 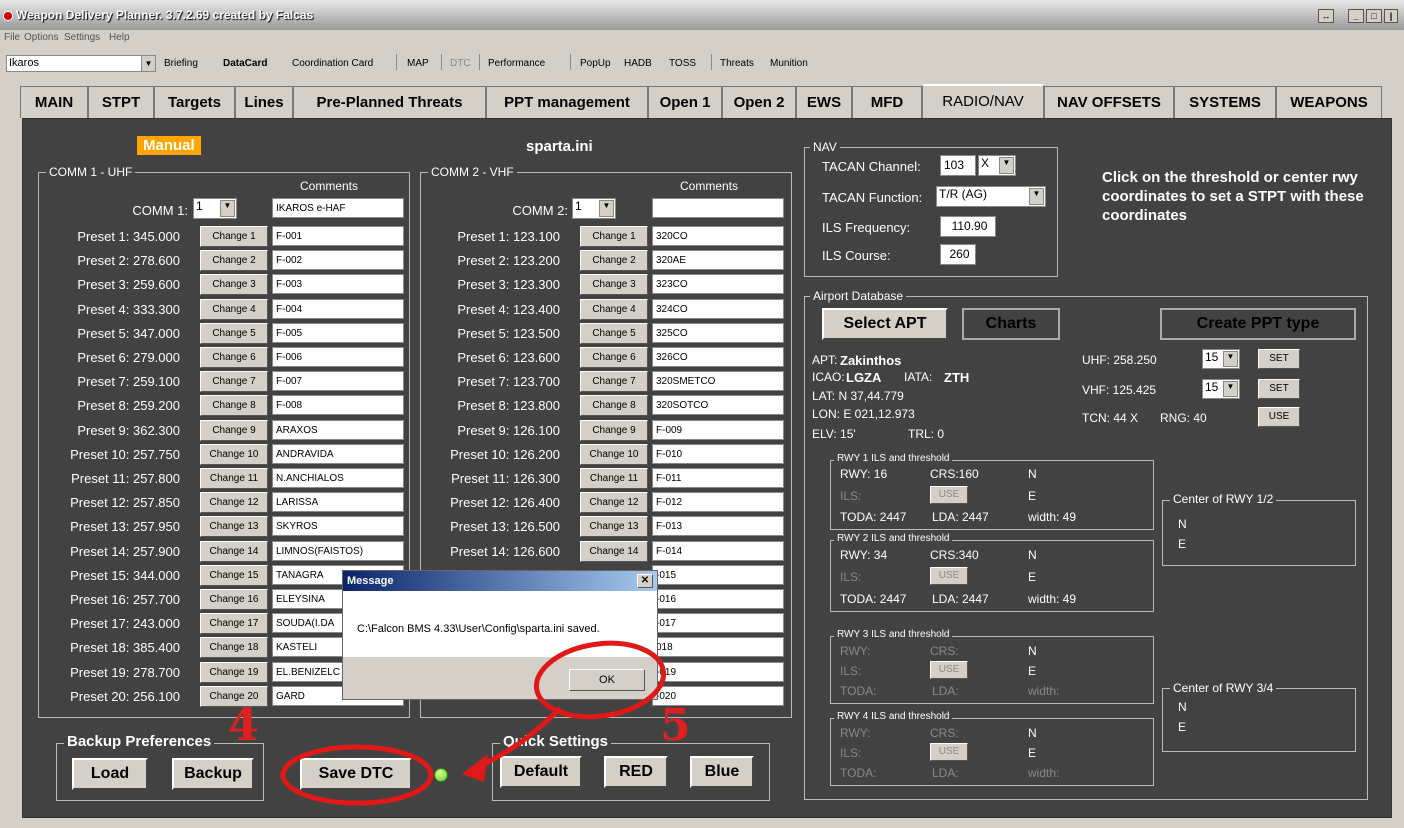 I want to click on arrow-head-icon, so click(x=475, y=768).